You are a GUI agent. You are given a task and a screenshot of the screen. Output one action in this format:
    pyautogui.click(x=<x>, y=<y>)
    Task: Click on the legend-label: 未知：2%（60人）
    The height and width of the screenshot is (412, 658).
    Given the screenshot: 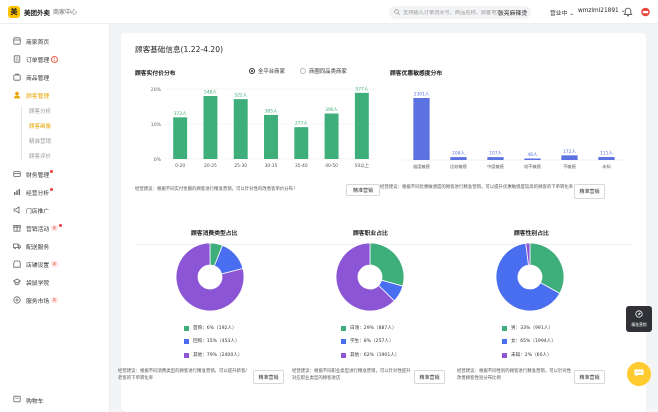 What is the action you would take?
    pyautogui.click(x=531, y=355)
    